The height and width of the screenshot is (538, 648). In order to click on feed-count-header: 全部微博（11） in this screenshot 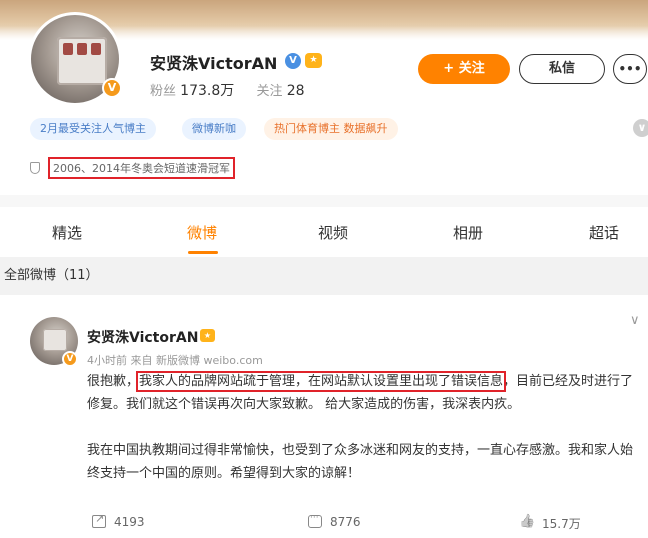, I will do `click(324, 276)`.